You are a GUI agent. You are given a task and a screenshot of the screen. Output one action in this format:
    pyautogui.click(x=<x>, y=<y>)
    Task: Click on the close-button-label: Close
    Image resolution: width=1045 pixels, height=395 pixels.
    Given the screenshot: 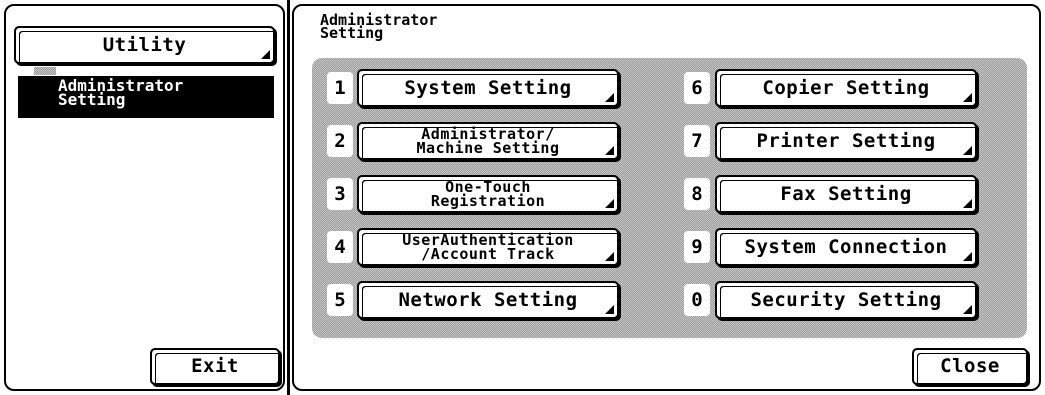 What is the action you would take?
    pyautogui.click(x=970, y=366)
    